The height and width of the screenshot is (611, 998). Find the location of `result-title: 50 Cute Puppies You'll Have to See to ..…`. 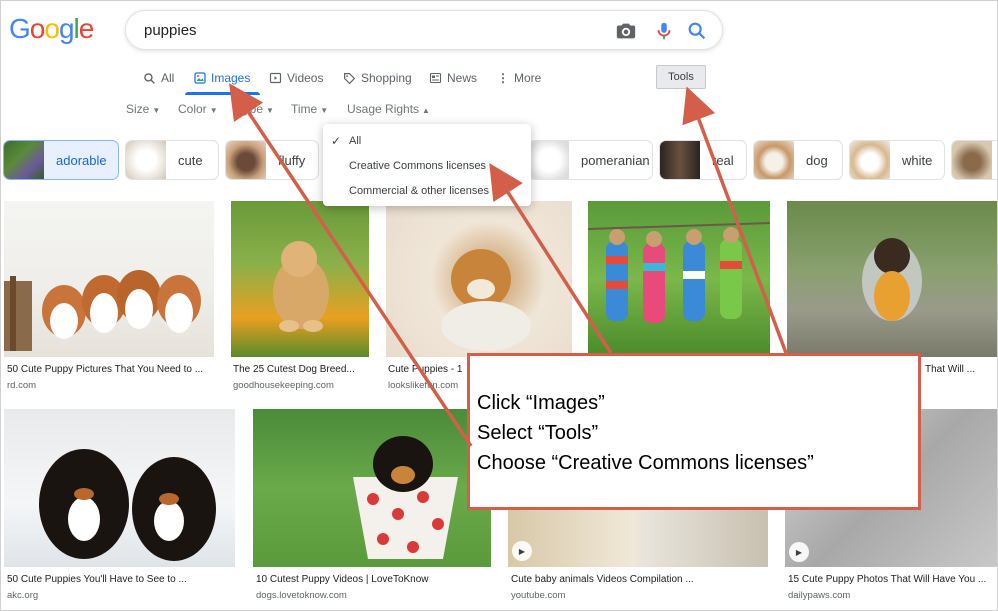

result-title: 50 Cute Puppies You'll Have to See to ..… is located at coordinates (97, 579).